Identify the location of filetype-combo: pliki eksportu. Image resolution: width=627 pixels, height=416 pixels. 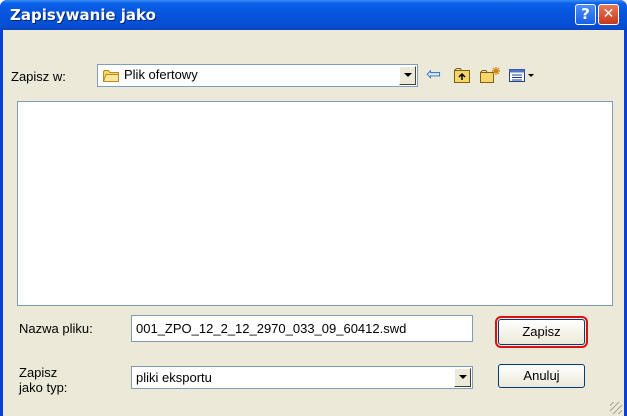
(302, 377).